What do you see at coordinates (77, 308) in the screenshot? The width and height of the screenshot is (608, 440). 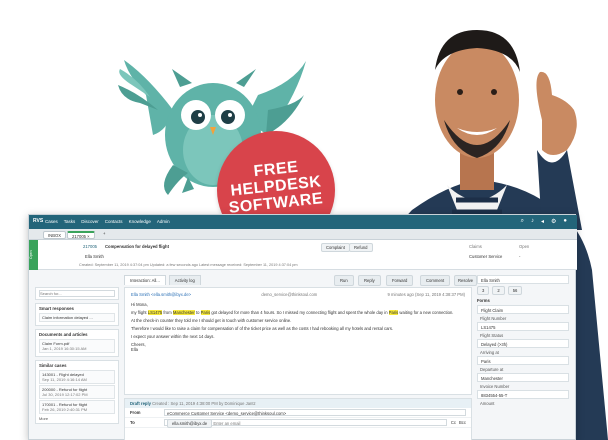 I see `smart-responses-title: Smart responses` at bounding box center [77, 308].